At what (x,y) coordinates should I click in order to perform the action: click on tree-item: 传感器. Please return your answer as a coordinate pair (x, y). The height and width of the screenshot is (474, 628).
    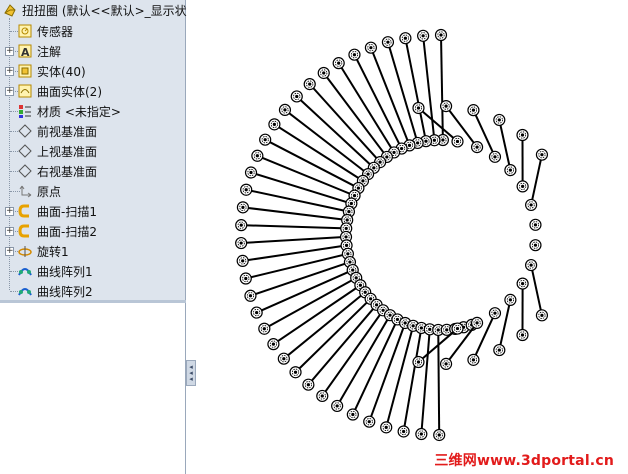
    Looking at the image, I should click on (39, 31).